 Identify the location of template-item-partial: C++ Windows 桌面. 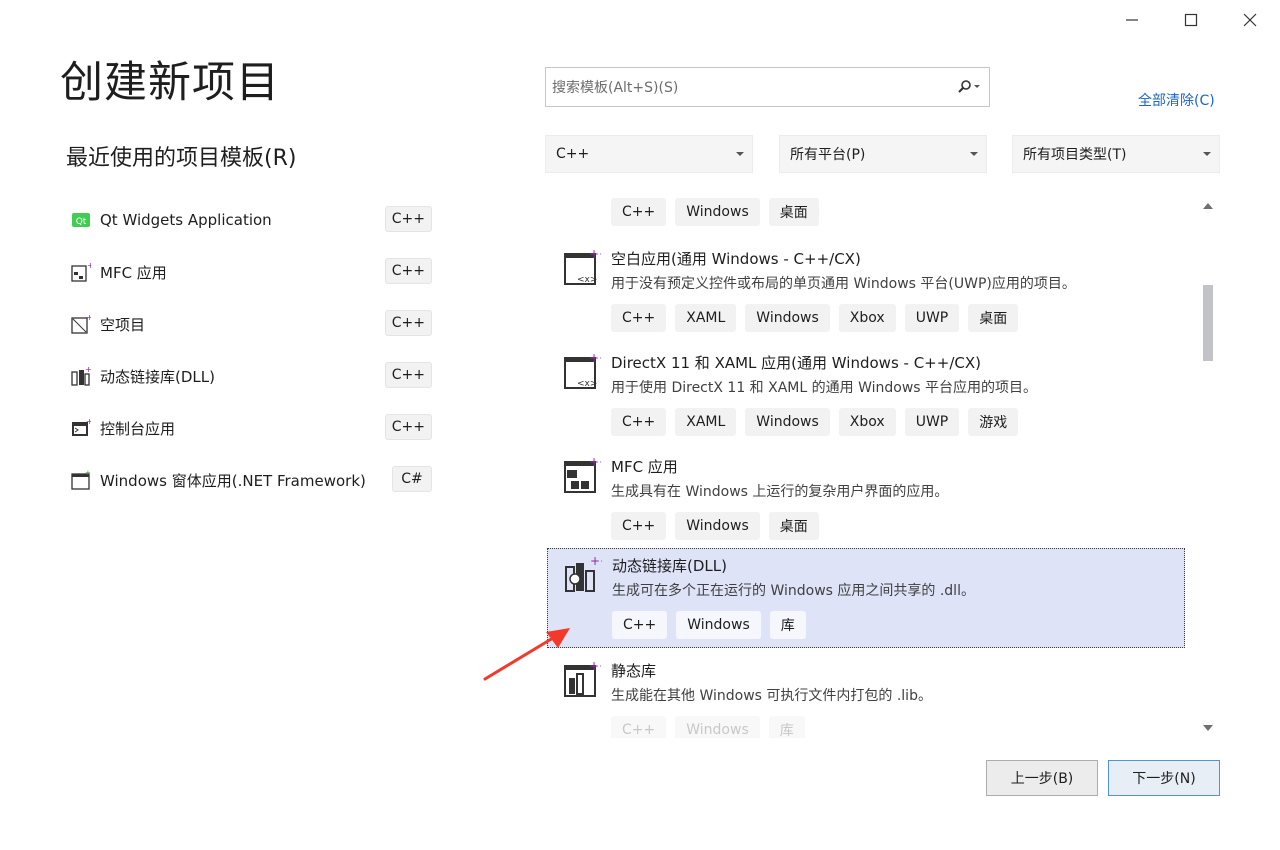
(866, 214).